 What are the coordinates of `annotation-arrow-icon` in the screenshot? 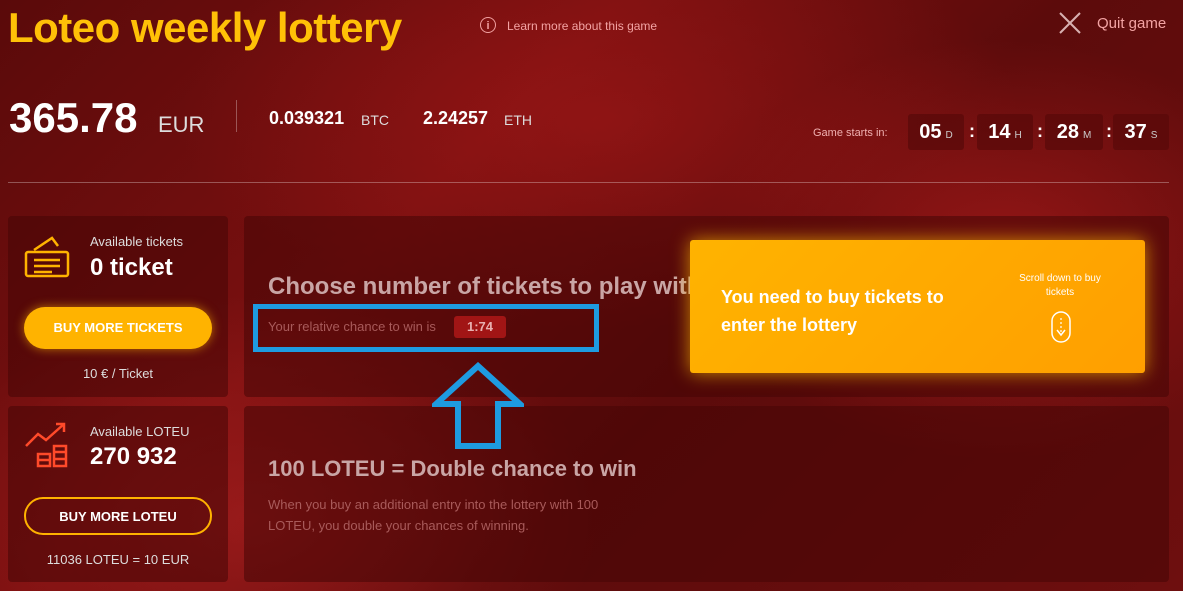 It's located at (478, 405).